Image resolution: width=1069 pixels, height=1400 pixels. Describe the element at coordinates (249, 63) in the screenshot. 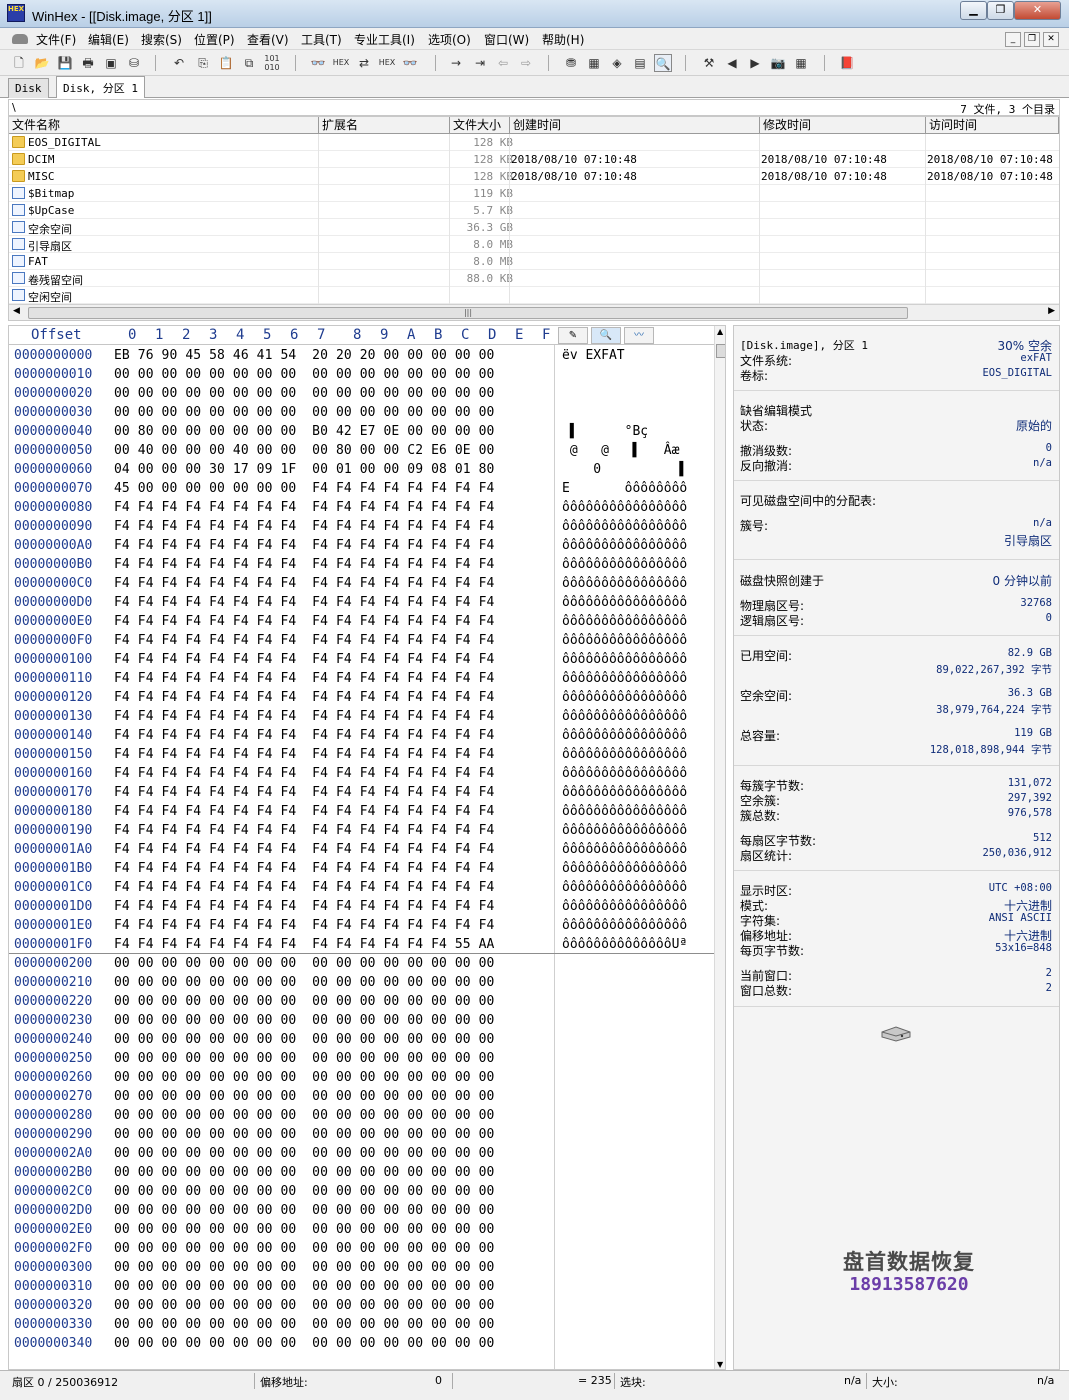

I see `copy-block-icon: ⧉` at that location.